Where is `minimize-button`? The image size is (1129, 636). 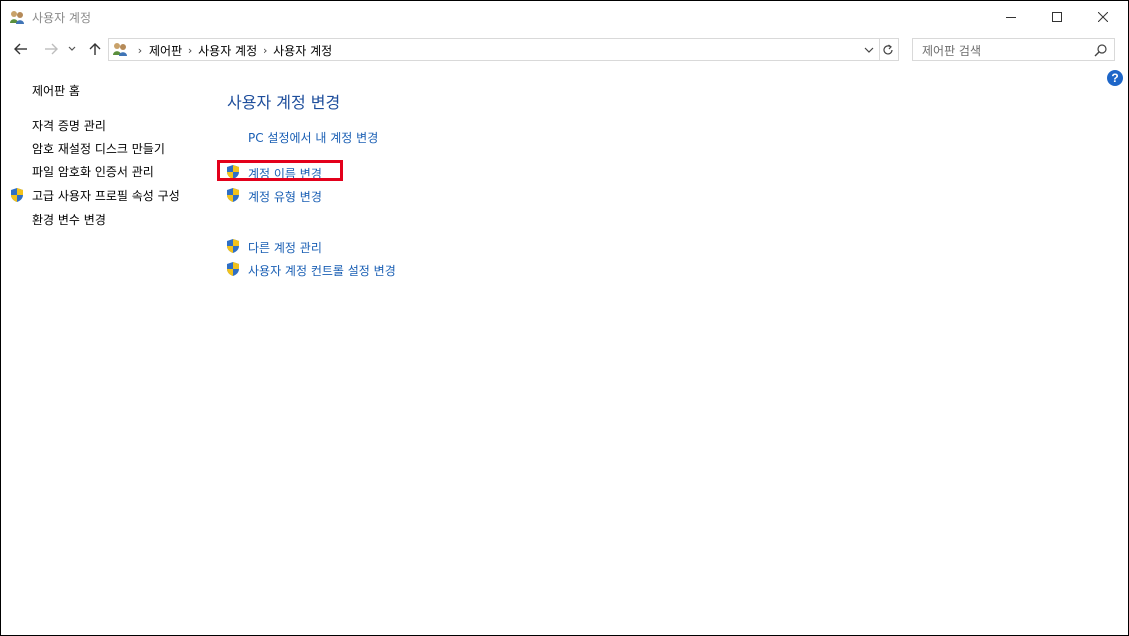 minimize-button is located at coordinates (1011, 17).